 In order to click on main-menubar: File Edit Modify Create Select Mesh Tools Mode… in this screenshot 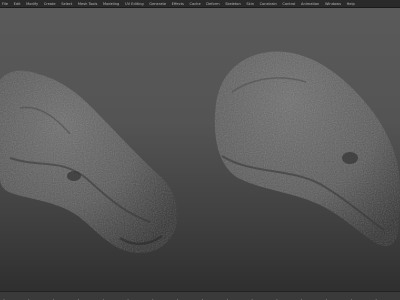, I will do `click(200, 4)`.